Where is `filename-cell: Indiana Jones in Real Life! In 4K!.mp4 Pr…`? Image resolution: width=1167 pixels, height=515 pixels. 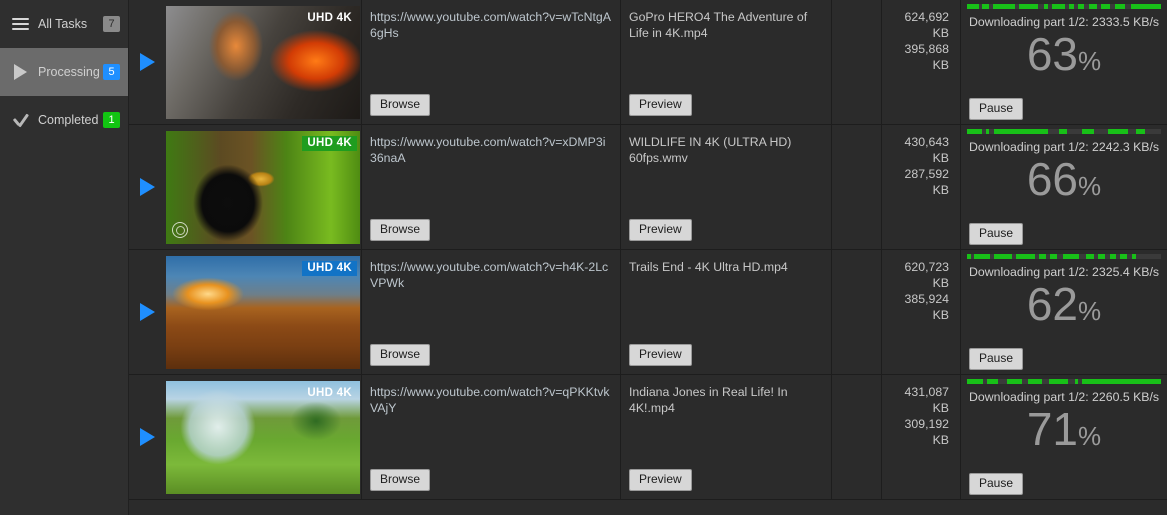
filename-cell: Indiana Jones in Real Life! In 4K!.mp4 Pr… is located at coordinates (725, 437).